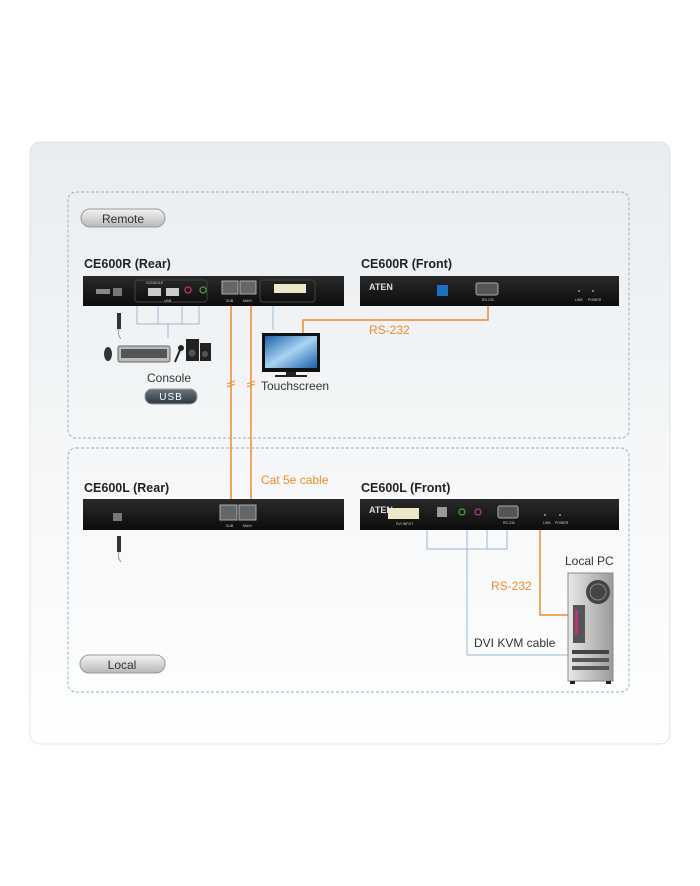  Describe the element at coordinates (489, 291) in the screenshot. I see `ce600r-front-device: ATEN RS-232 LINK POWER` at that location.